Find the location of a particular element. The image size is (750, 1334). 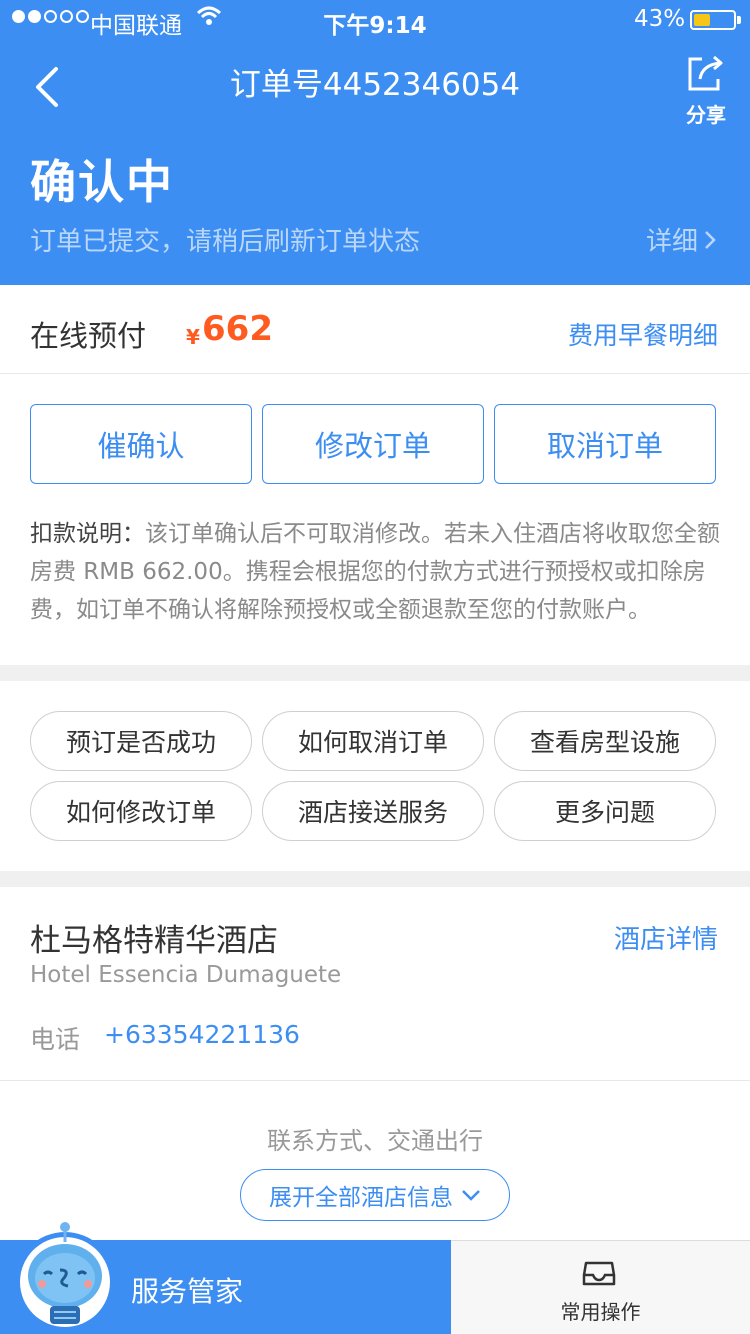

contact-transport-text: 联系方式、交通出行 is located at coordinates (375, 1141).